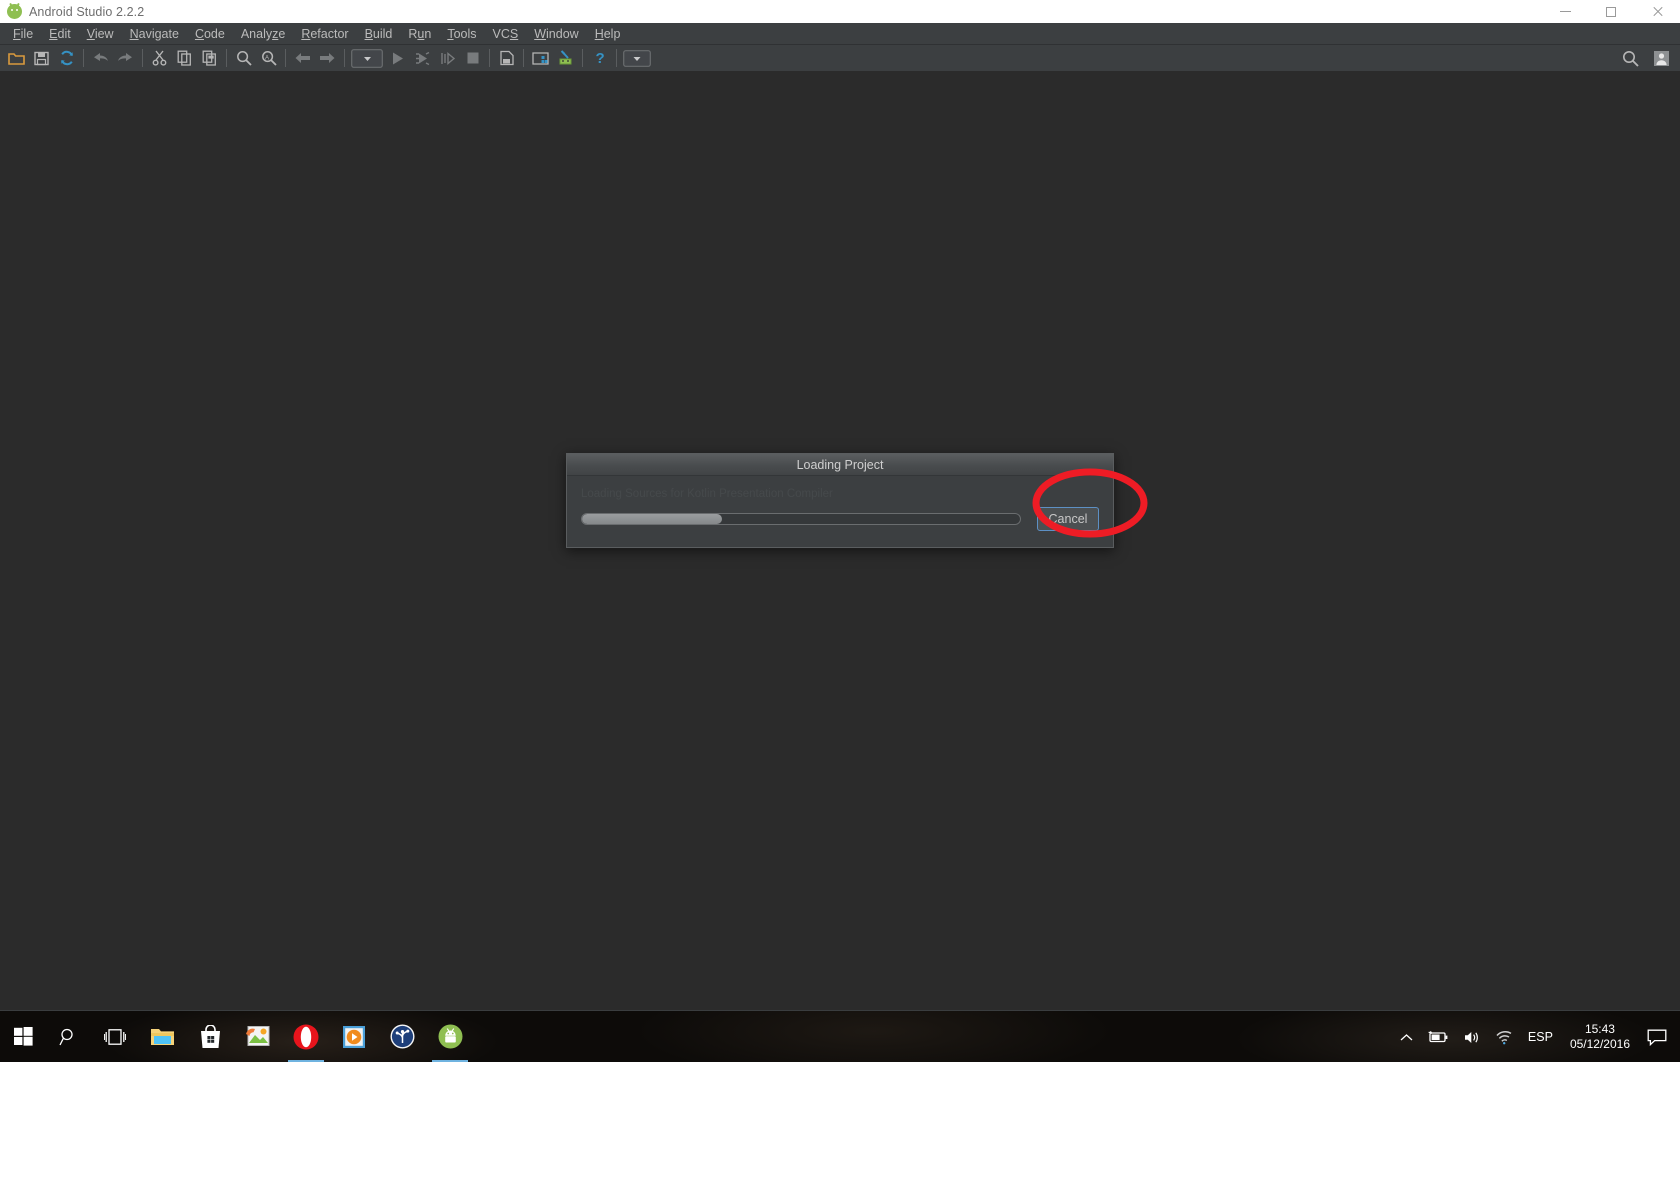  What do you see at coordinates (162, 1037) in the screenshot?
I see `file-explorer-icon` at bounding box center [162, 1037].